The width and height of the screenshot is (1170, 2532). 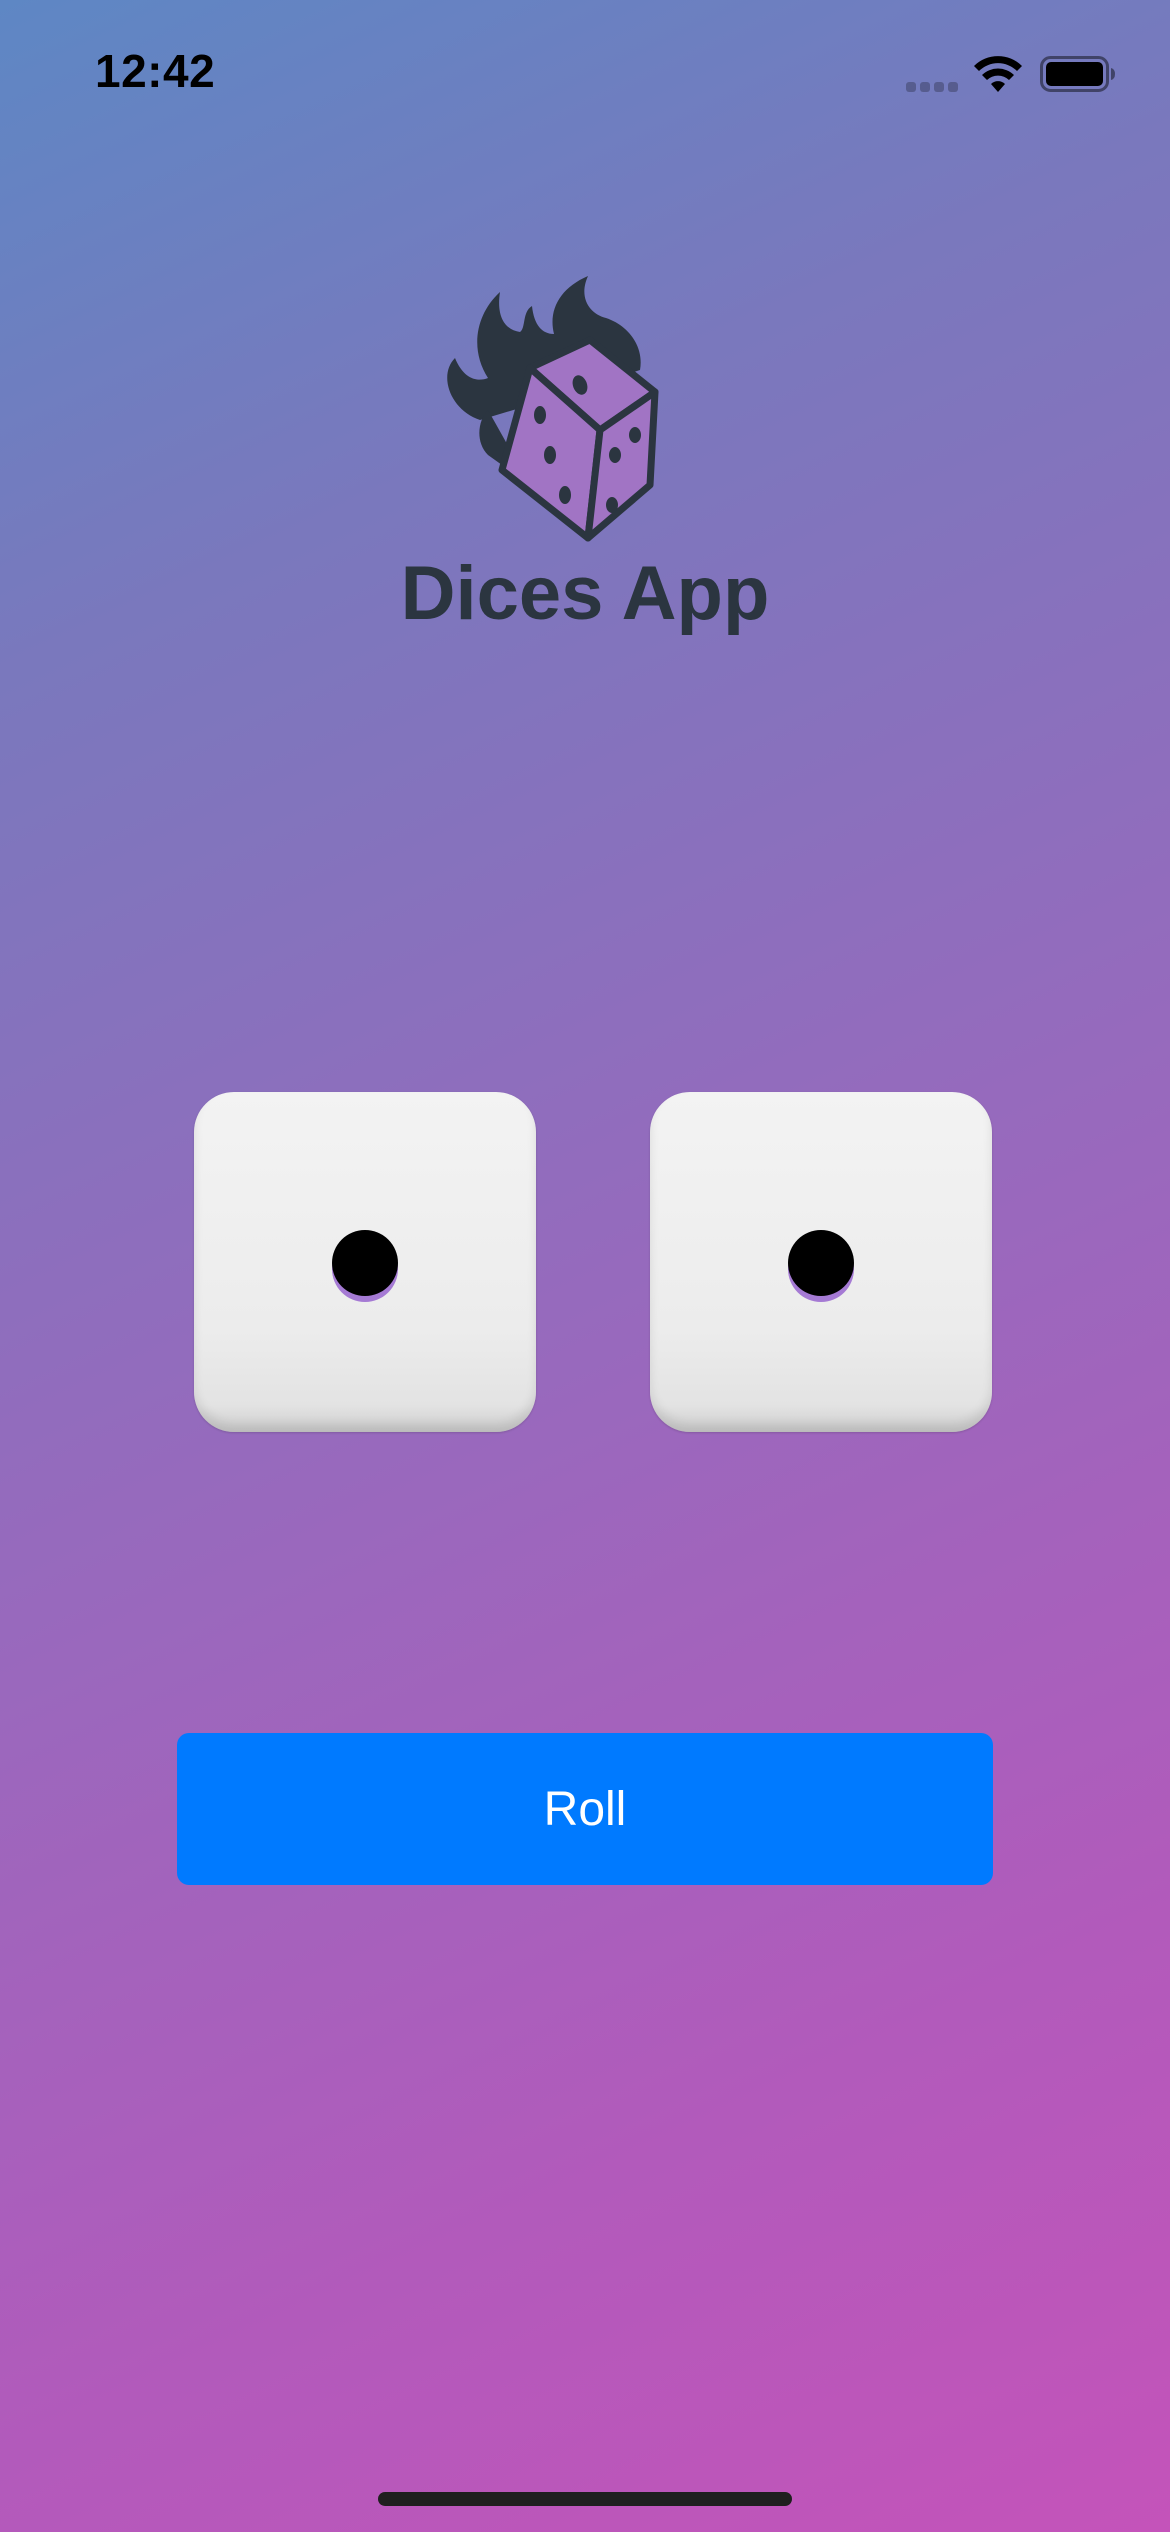 I want to click on roll-button: Roll, so click(x=585, y=1809).